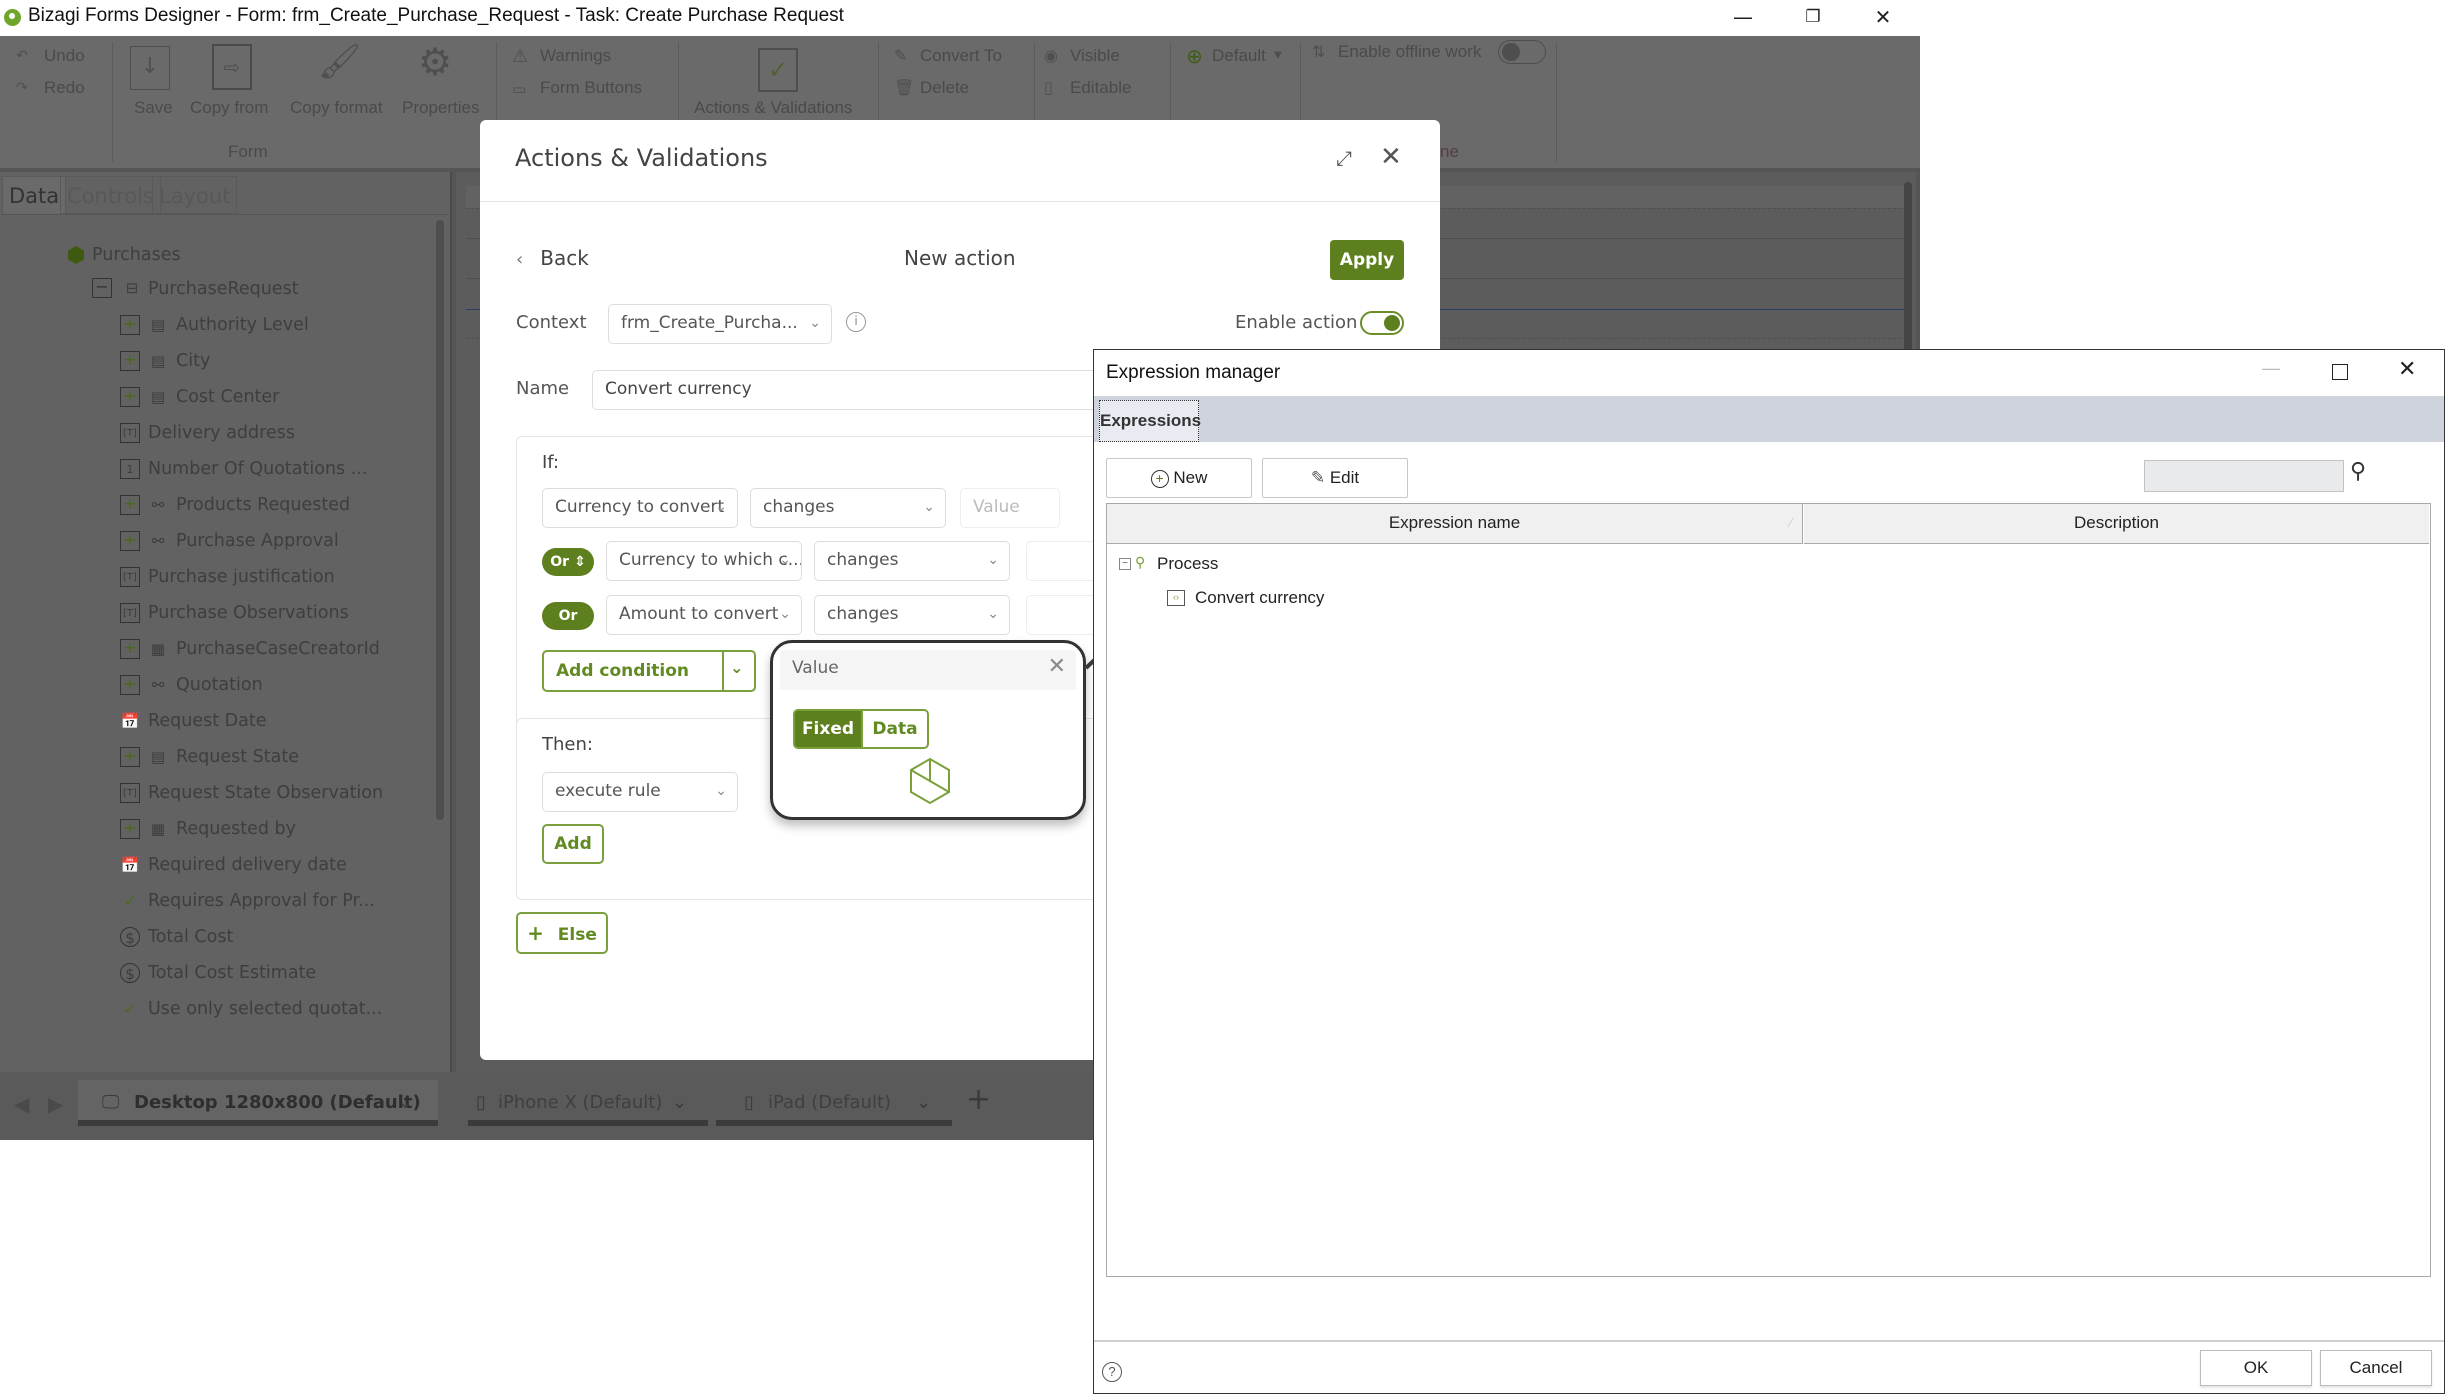 The height and width of the screenshot is (1394, 2445). Describe the element at coordinates (1140, 562) in the screenshot. I see `process-icon: ⚲` at that location.